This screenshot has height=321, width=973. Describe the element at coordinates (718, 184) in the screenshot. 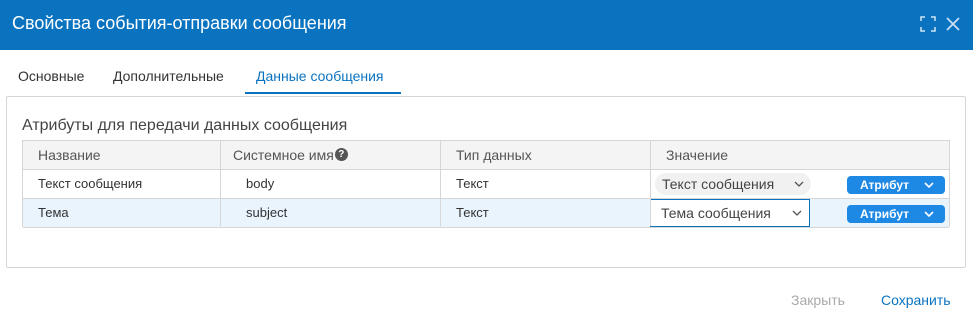

I see `value-select-text: Текст сообщения` at that location.